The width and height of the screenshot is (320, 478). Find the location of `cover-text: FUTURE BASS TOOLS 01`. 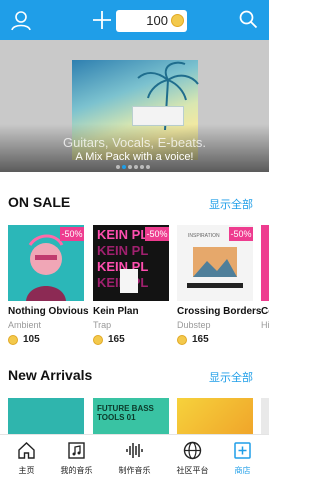

cover-text: FUTURE BASS TOOLS 01 is located at coordinates (125, 413).